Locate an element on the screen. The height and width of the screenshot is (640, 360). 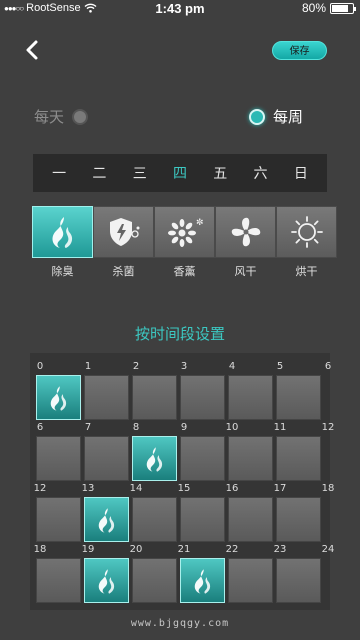
mode-aroma-tile: ✼ is located at coordinates (184, 232).